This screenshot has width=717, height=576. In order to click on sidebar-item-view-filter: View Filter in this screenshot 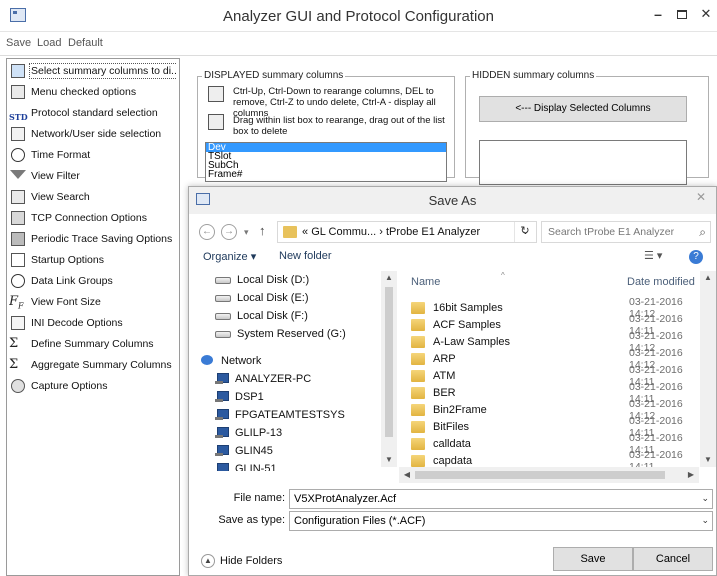, I will do `click(93, 176)`.